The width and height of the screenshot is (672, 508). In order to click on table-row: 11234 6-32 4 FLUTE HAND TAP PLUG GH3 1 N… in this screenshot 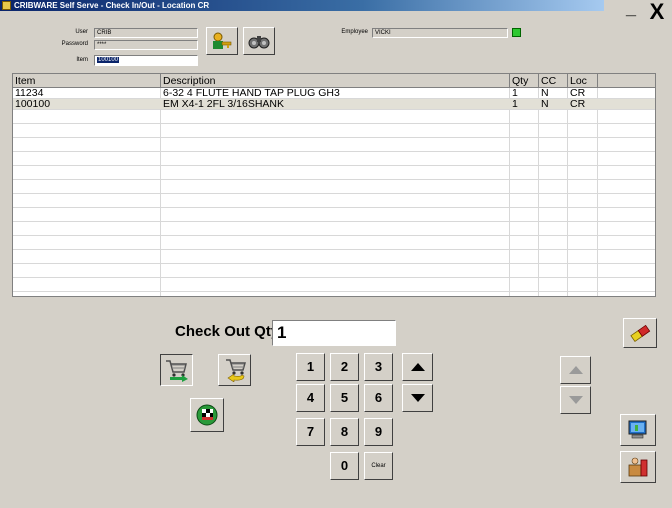, I will do `click(334, 93)`.